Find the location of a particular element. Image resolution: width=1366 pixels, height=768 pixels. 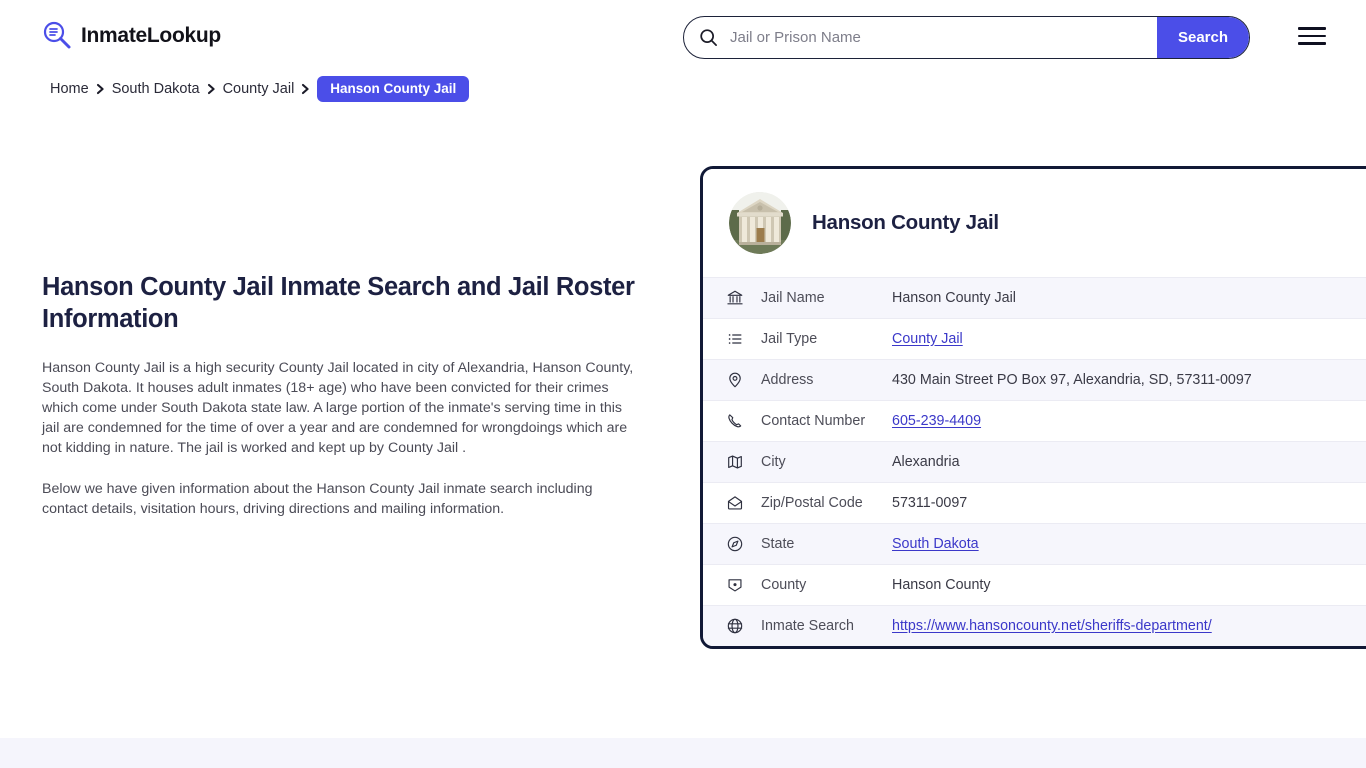

row-label: Jail Type is located at coordinates (789, 339).